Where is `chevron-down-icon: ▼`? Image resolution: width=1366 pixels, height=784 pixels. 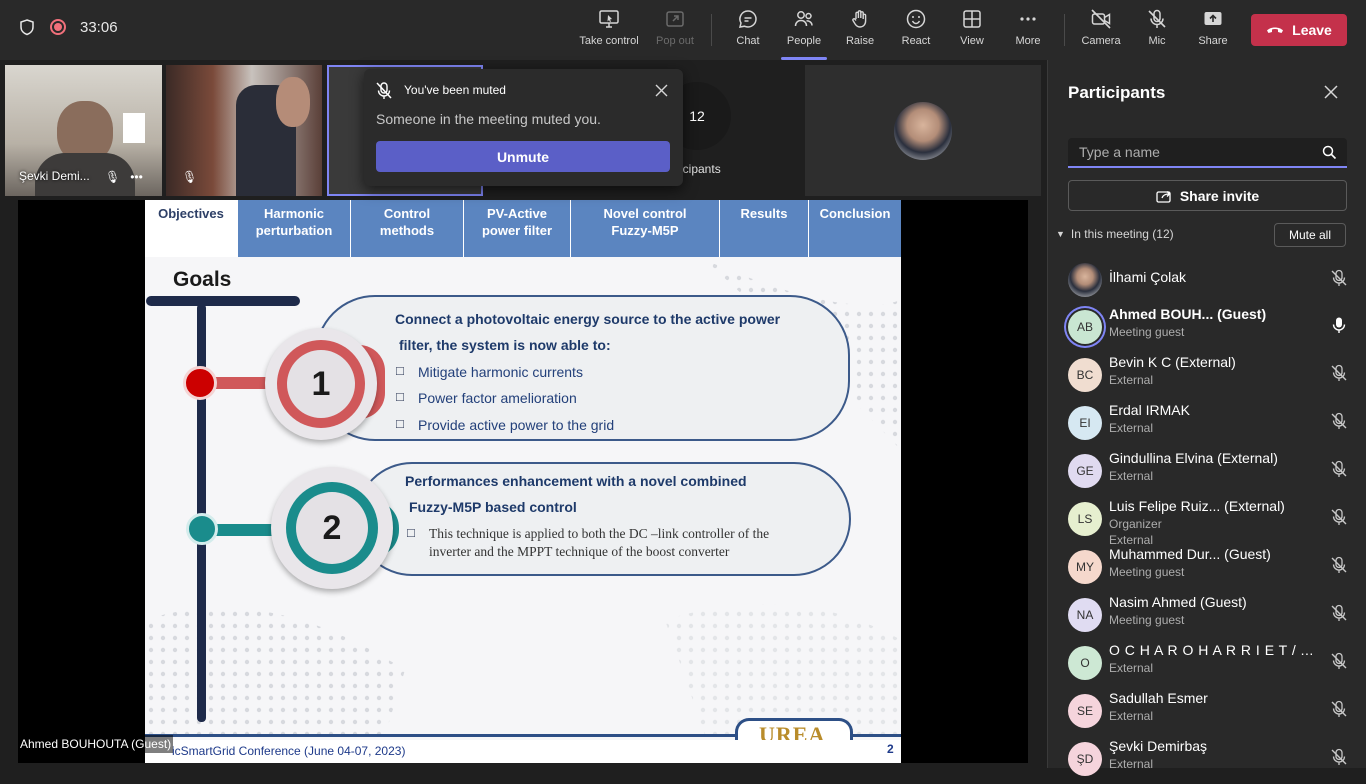 chevron-down-icon: ▼ is located at coordinates (1060, 234).